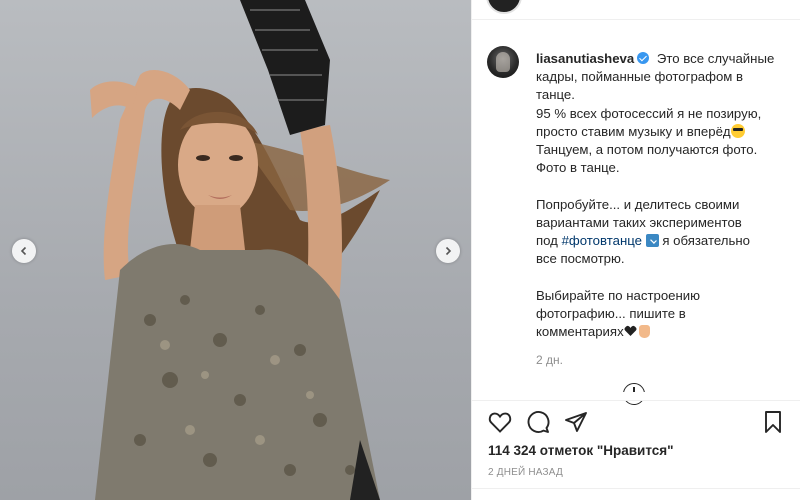 This screenshot has width=800, height=500. I want to click on comments-clip, so click(636, 396).